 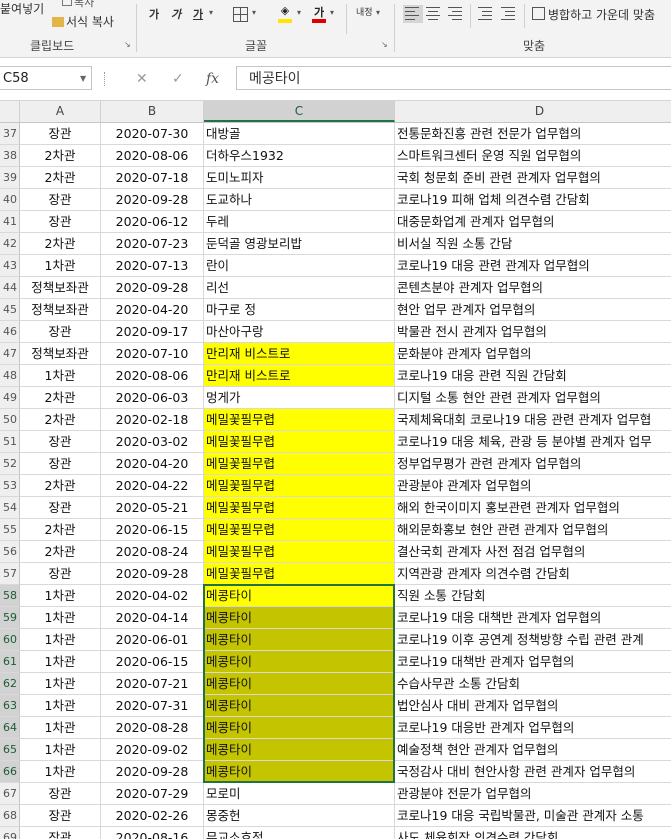 What do you see at coordinates (533, 618) in the screenshot?
I see `cell-d: 코로나19 대응 대책반 관계자 업무협의` at bounding box center [533, 618].